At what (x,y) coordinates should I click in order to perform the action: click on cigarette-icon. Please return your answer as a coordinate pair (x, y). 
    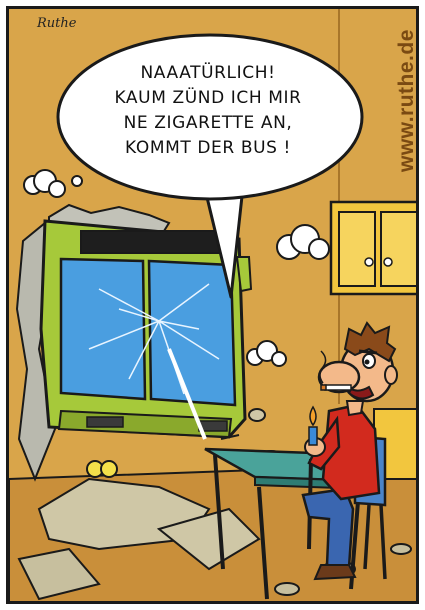
    Looking at the image, I should click on (336, 387).